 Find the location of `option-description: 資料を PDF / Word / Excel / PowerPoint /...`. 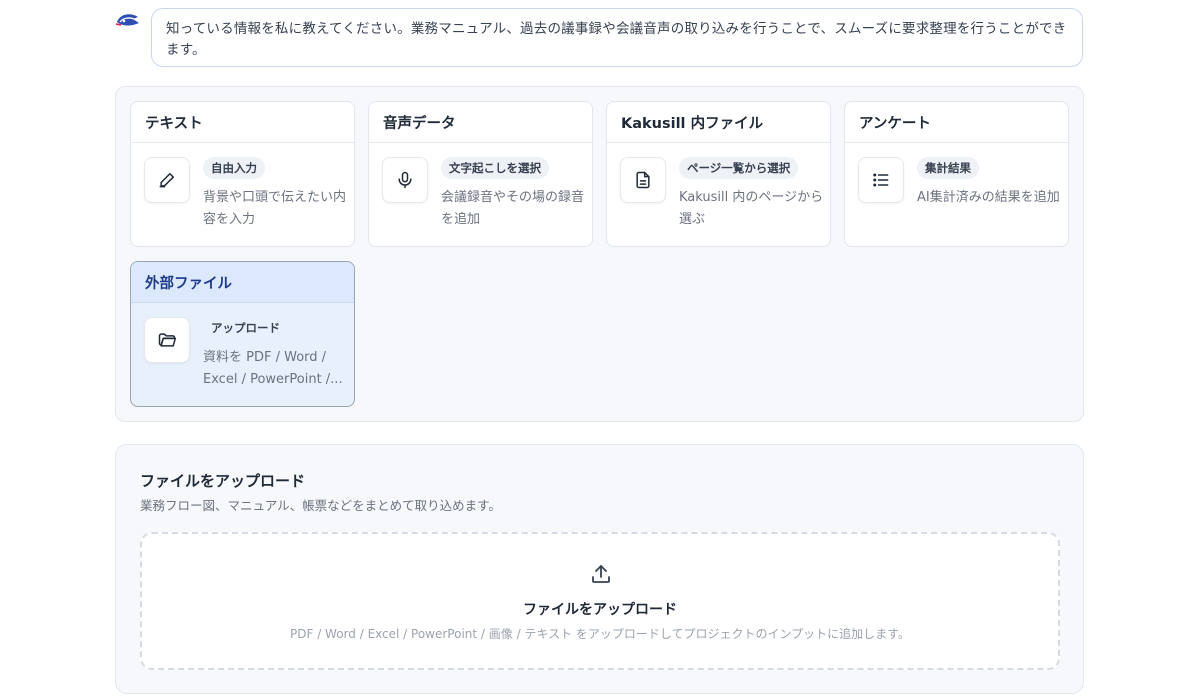

option-description: 資料を PDF / Word / Excel / PowerPoint /... is located at coordinates (273, 368).